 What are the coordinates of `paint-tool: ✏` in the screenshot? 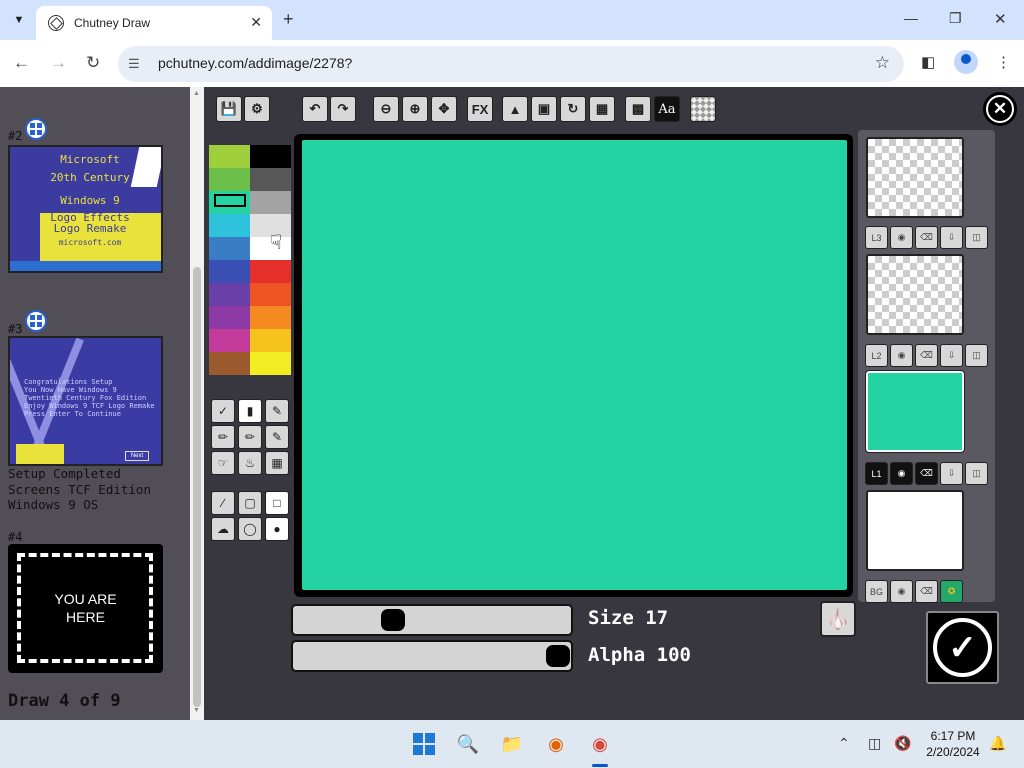 It's located at (223, 437).